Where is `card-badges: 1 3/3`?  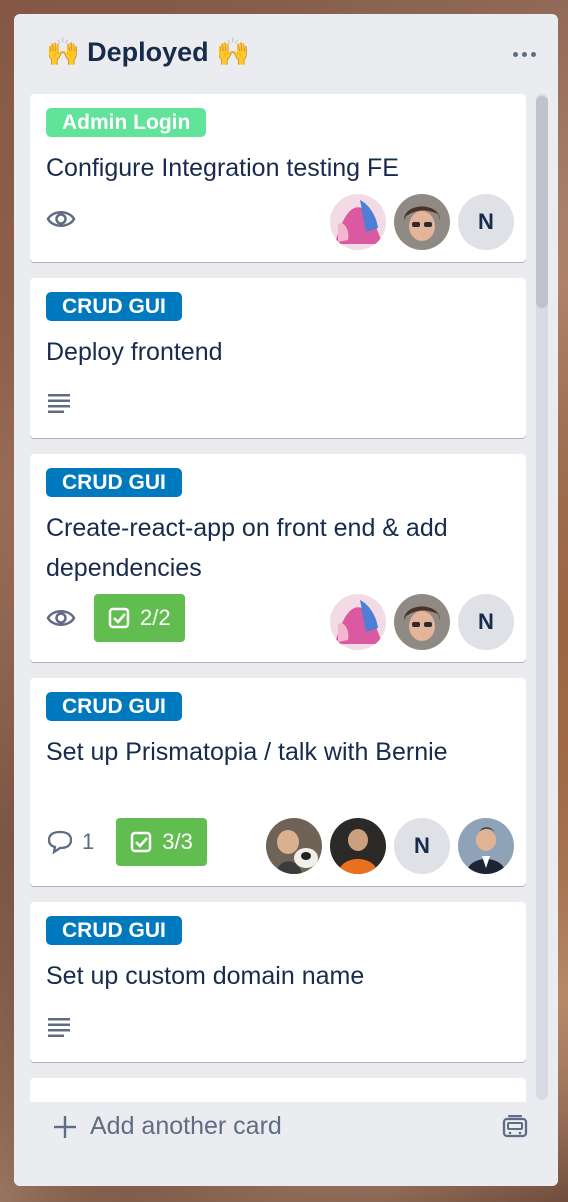
card-badges: 1 3/3 is located at coordinates (126, 842).